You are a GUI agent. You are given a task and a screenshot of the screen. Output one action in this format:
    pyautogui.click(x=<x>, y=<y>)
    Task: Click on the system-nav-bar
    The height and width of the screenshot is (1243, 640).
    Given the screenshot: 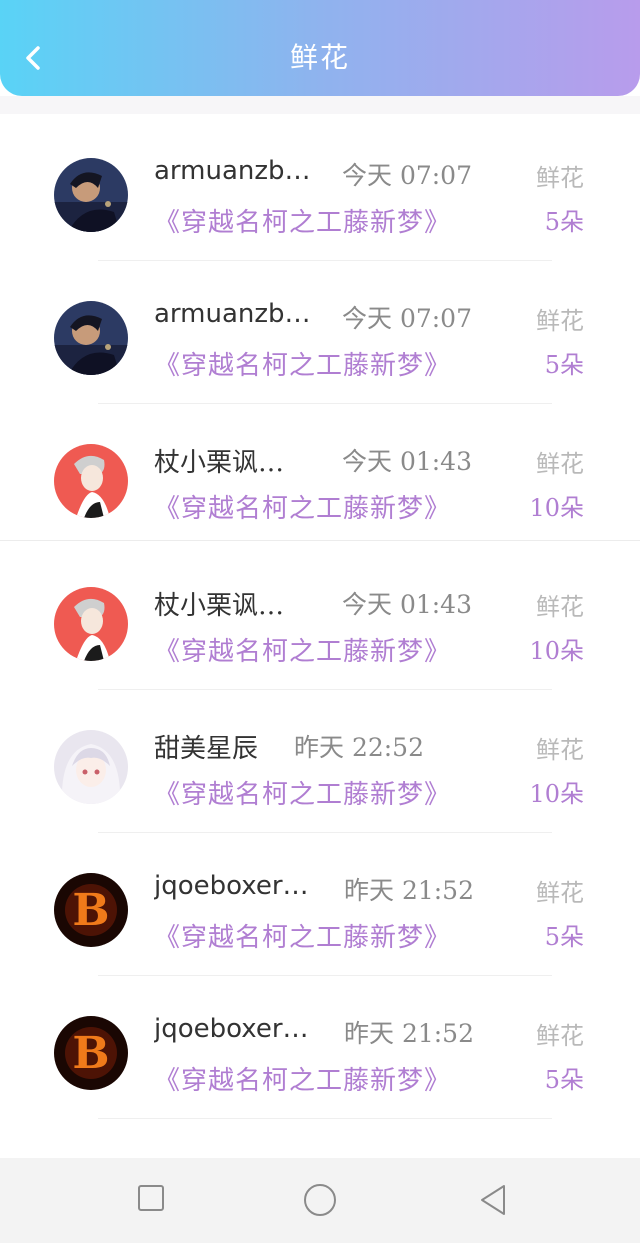 What is the action you would take?
    pyautogui.click(x=320, y=1200)
    